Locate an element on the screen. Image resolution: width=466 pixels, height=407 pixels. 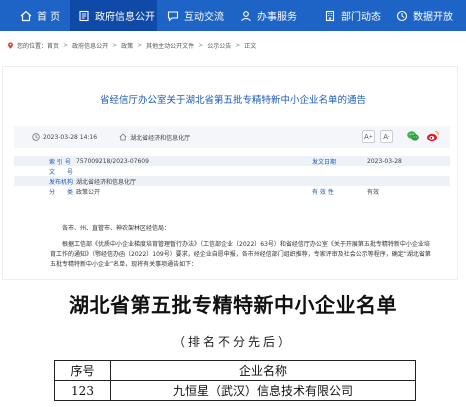
breadcrumb-item-policy: 政策 is located at coordinates (127, 45).